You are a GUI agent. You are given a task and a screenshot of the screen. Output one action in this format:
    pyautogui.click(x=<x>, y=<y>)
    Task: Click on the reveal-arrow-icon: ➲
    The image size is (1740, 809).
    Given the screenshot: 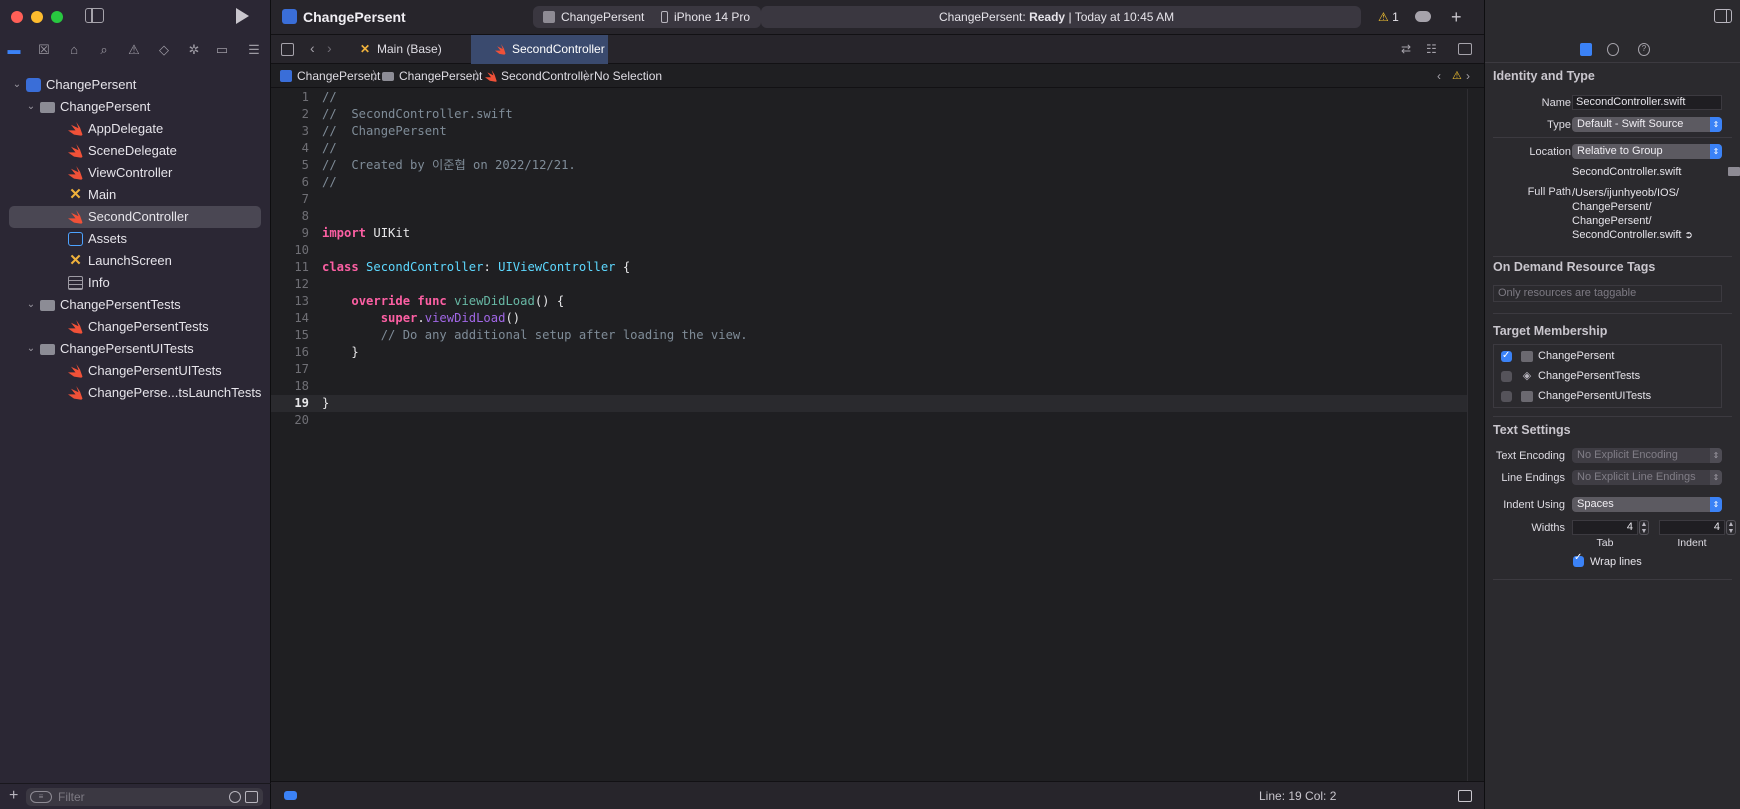 What is the action you would take?
    pyautogui.click(x=1689, y=235)
    